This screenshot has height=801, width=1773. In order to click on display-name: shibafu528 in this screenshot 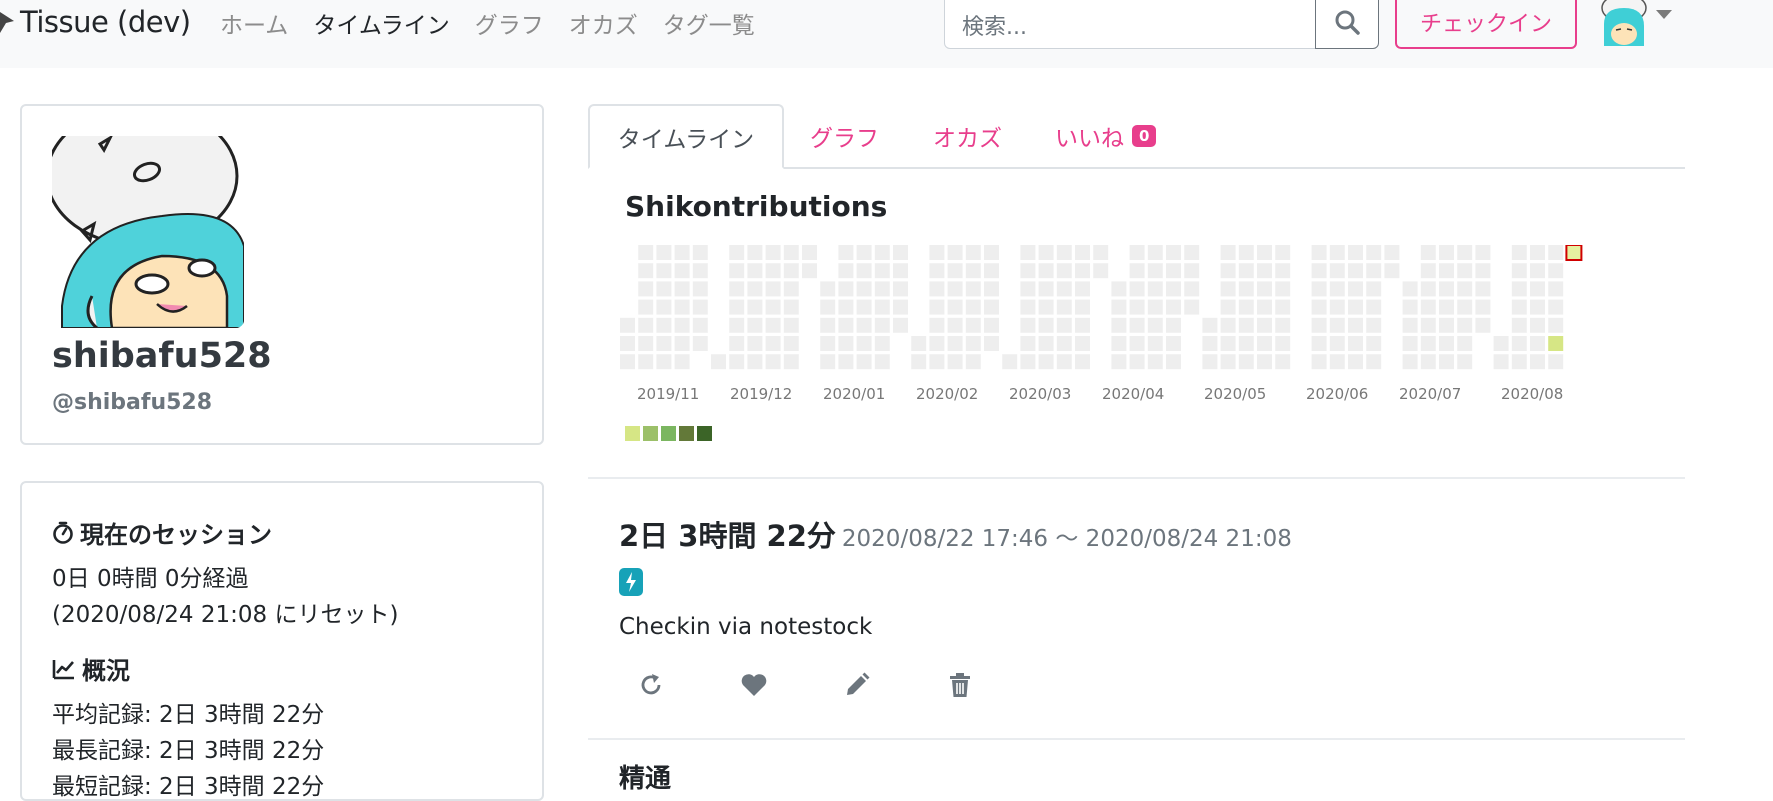, I will do `click(162, 356)`.